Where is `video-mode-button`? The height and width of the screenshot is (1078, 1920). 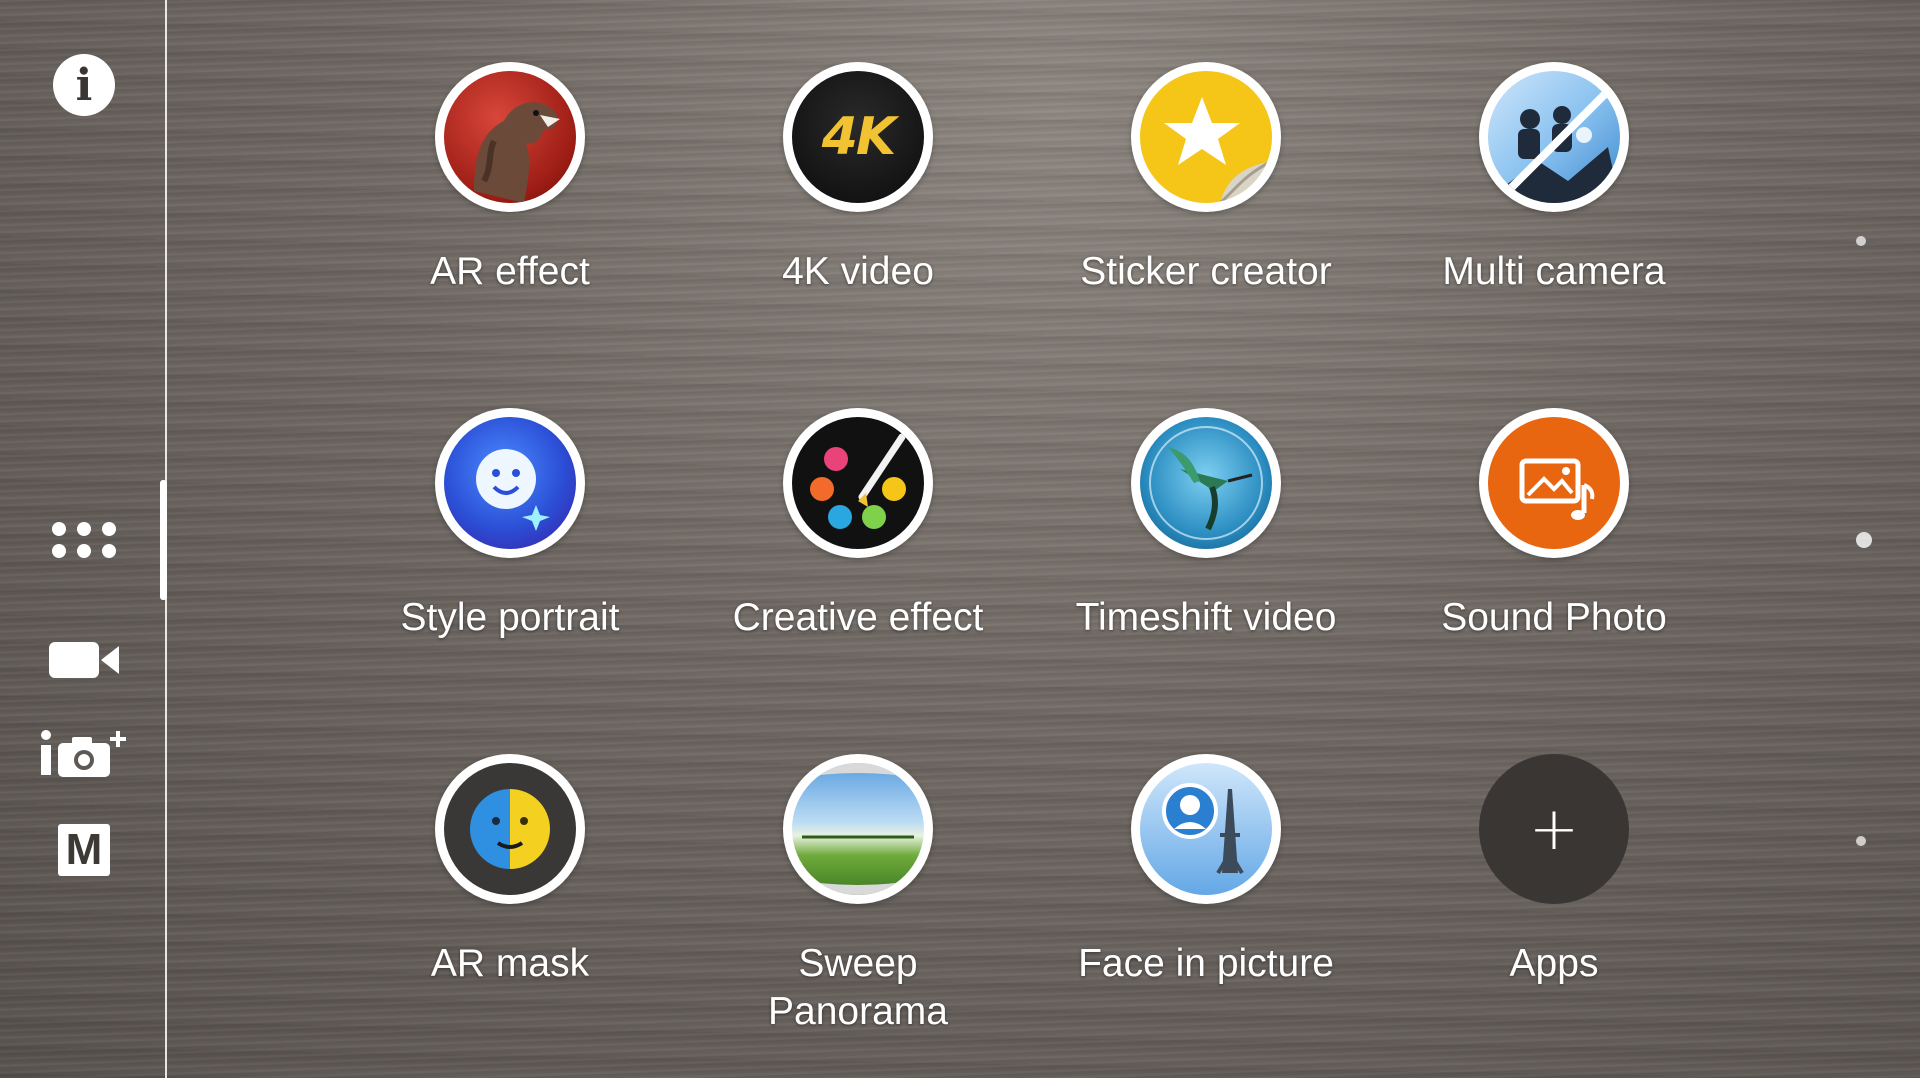 video-mode-button is located at coordinates (84, 660).